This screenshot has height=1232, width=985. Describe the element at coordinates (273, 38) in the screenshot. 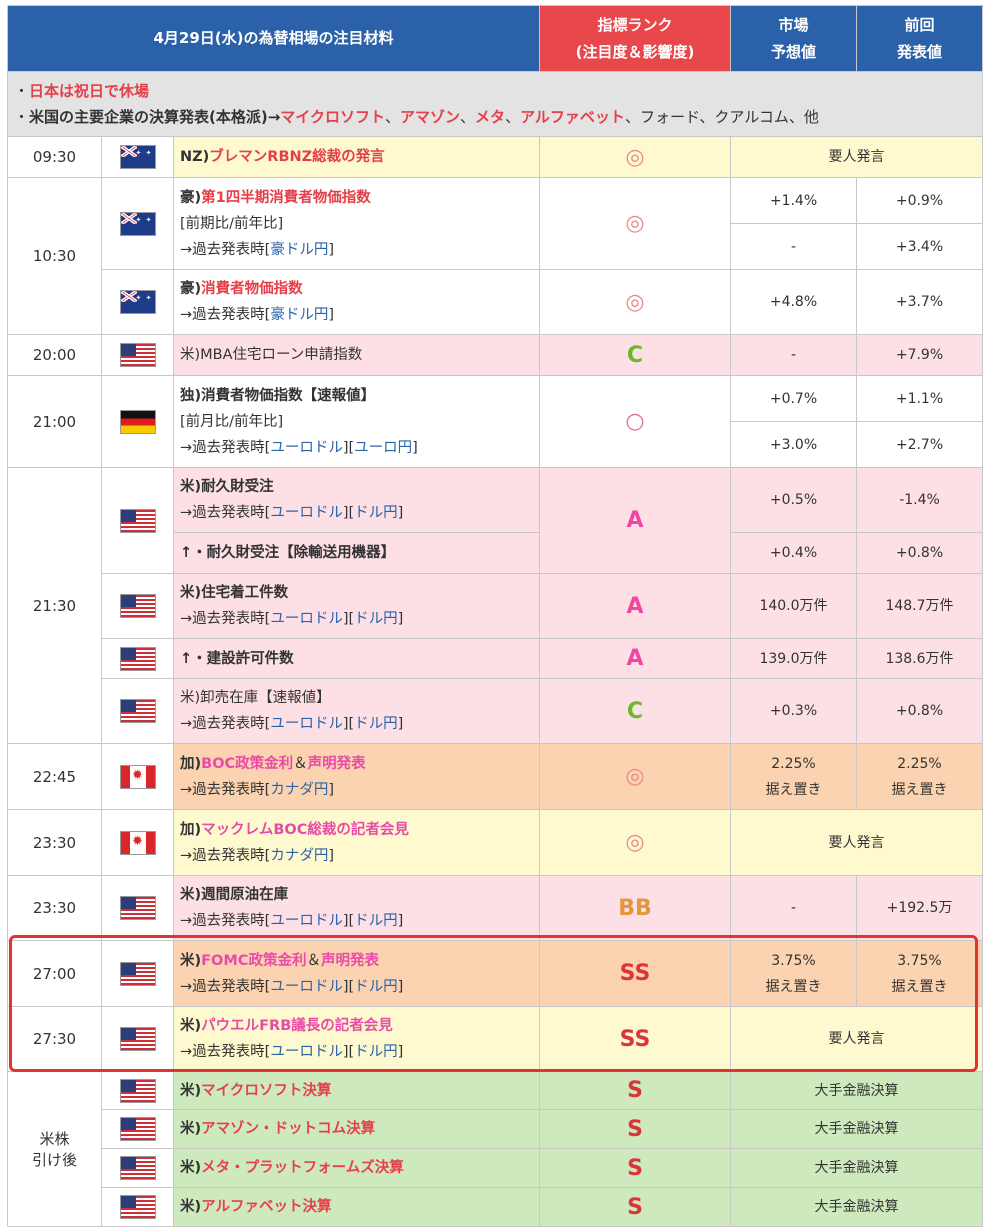

I see `calendar-title: 4月29日(水)の為替相場の注目材料` at that location.